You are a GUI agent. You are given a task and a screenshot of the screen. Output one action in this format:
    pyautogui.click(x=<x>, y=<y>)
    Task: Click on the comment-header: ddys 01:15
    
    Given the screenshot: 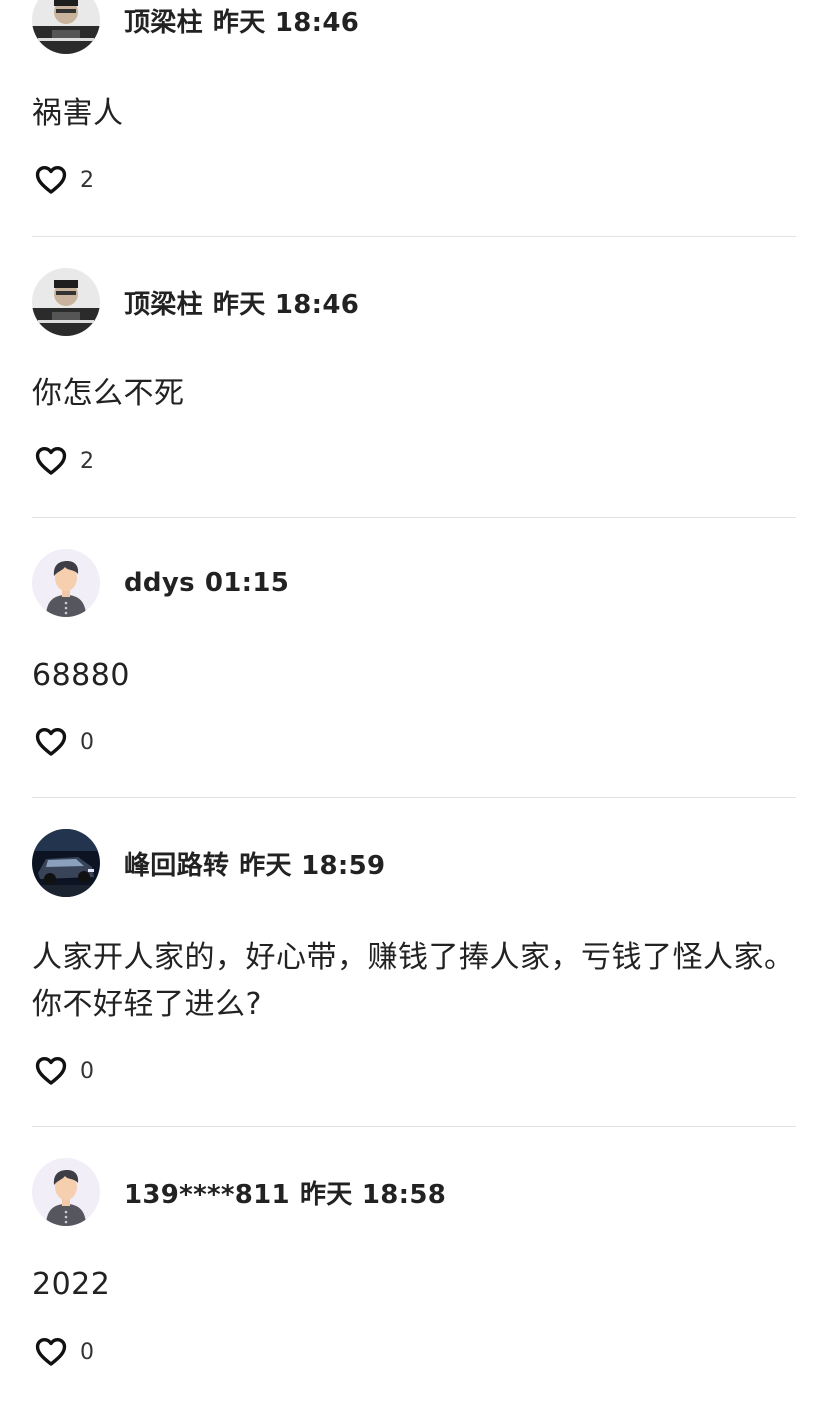 What is the action you would take?
    pyautogui.click(x=160, y=583)
    